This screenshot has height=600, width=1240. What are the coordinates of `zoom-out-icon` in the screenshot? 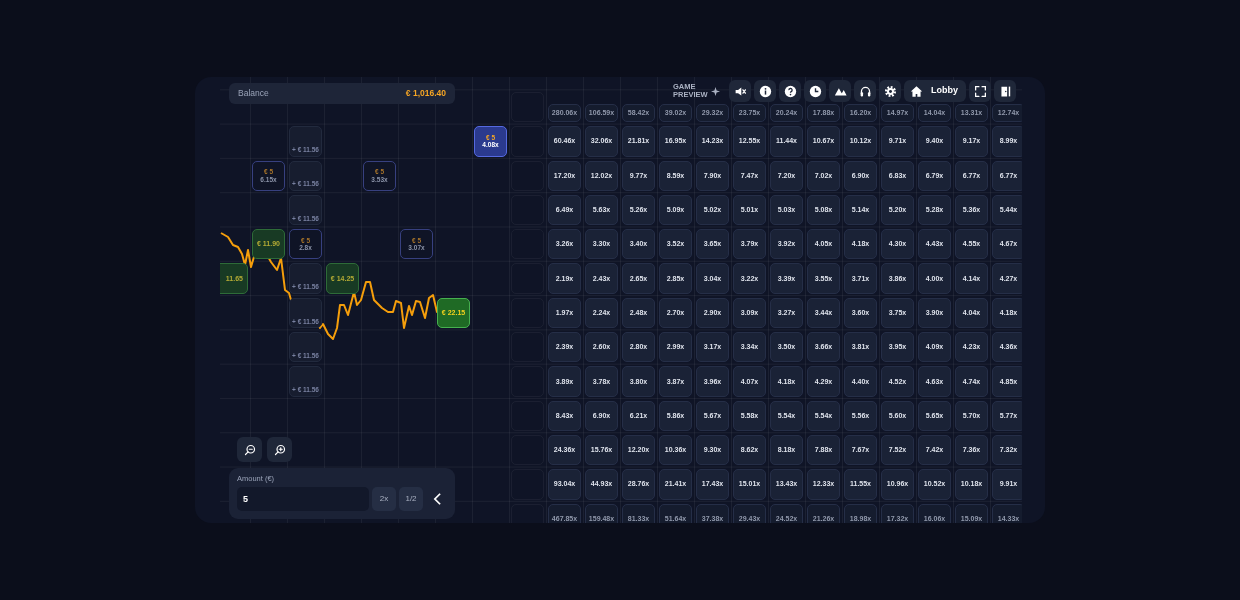 It's located at (249, 449).